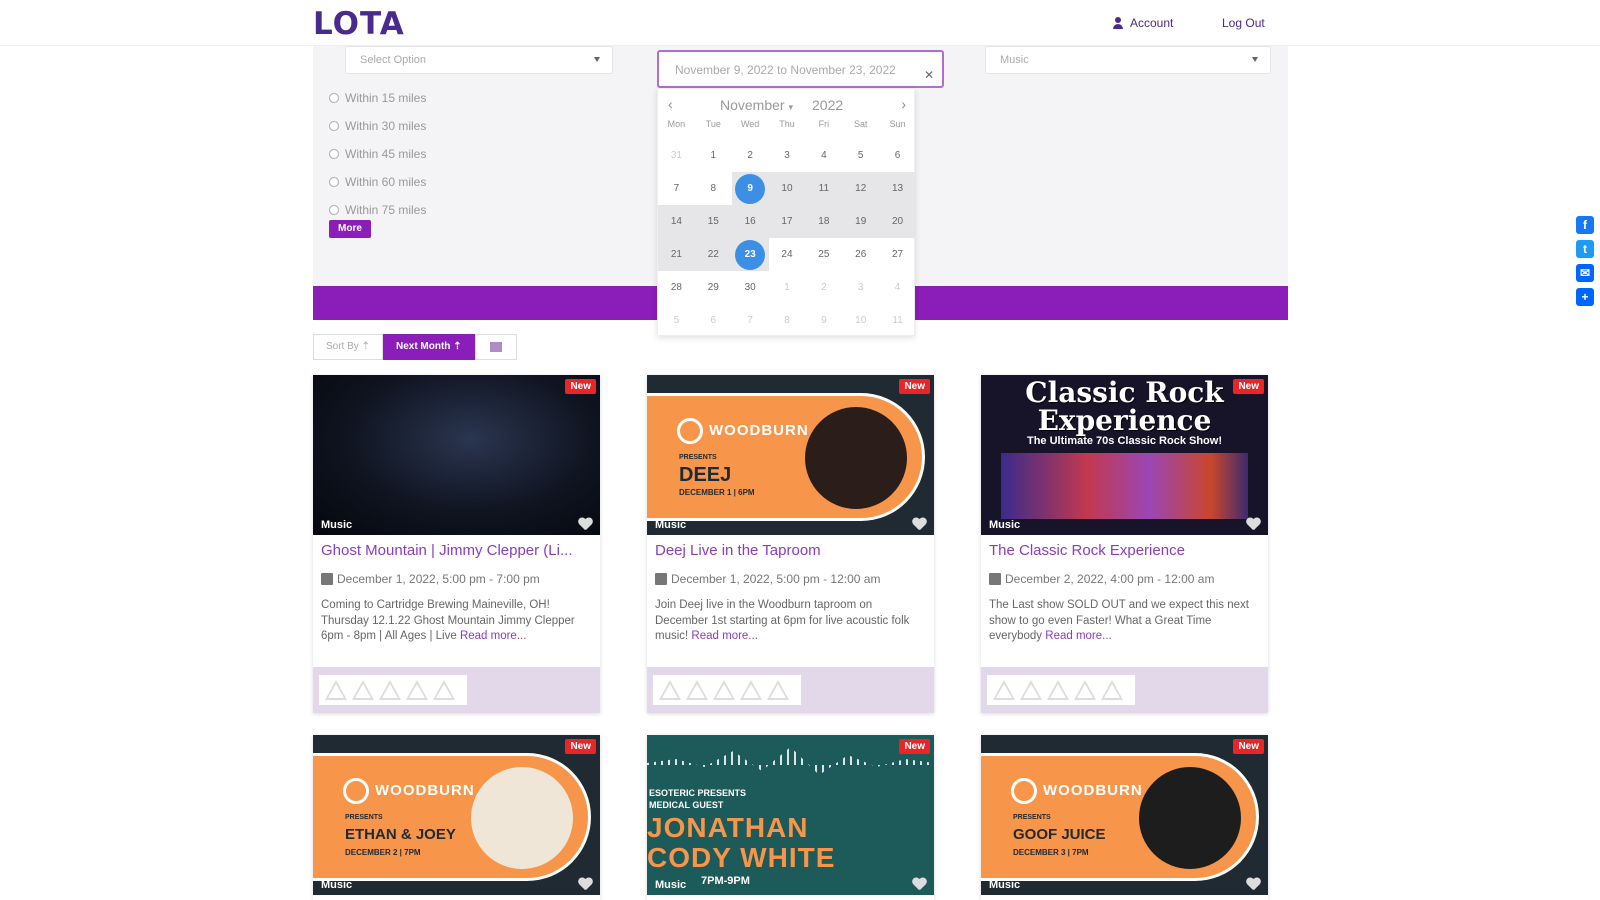 The width and height of the screenshot is (1600, 900). I want to click on facebook-icon: f, so click(1585, 225).